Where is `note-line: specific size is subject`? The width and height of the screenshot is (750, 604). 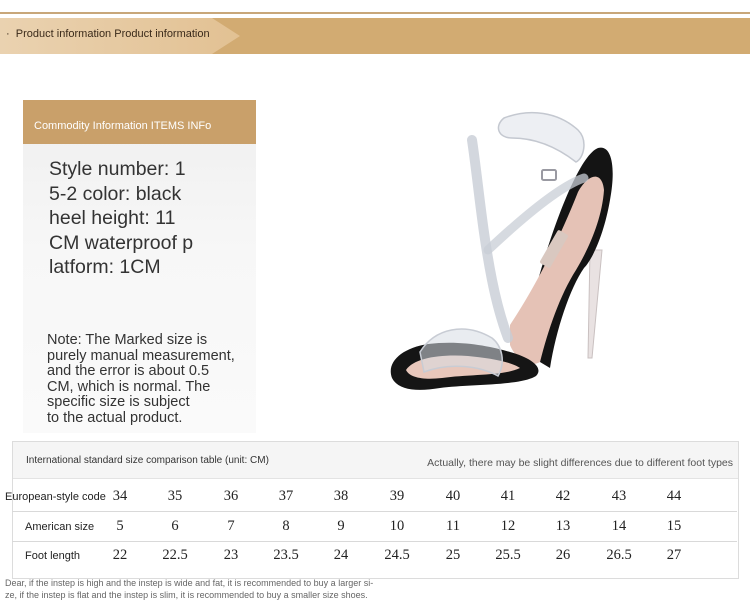
note-line: specific size is subject is located at coordinates (118, 402).